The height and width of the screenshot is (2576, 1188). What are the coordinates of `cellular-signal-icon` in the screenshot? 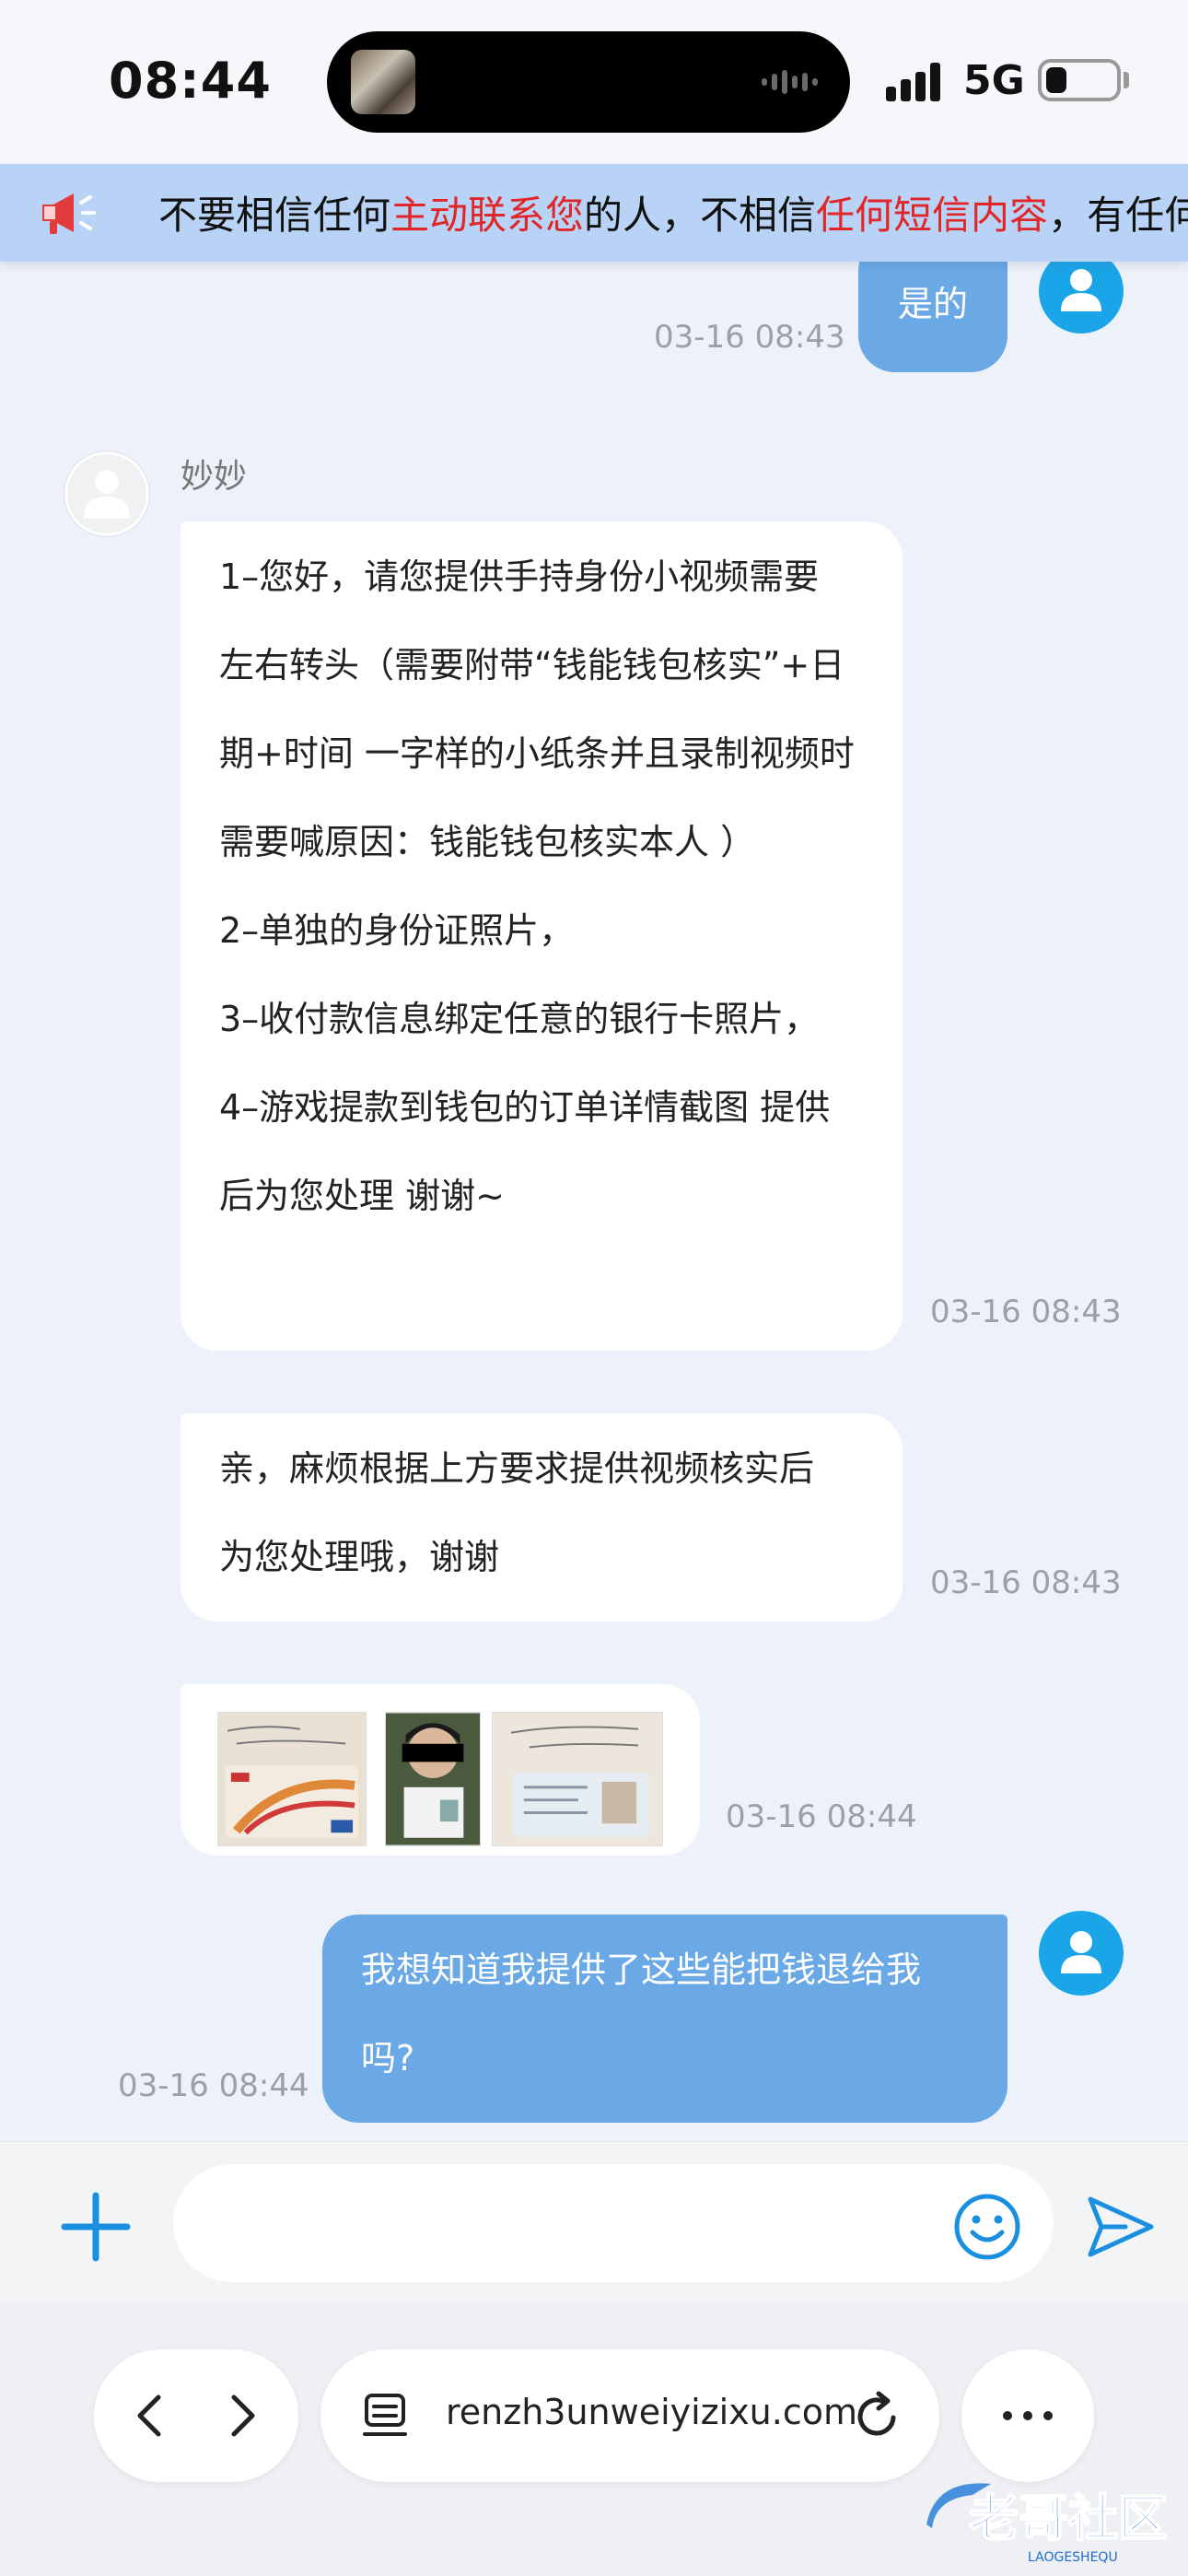 It's located at (915, 81).